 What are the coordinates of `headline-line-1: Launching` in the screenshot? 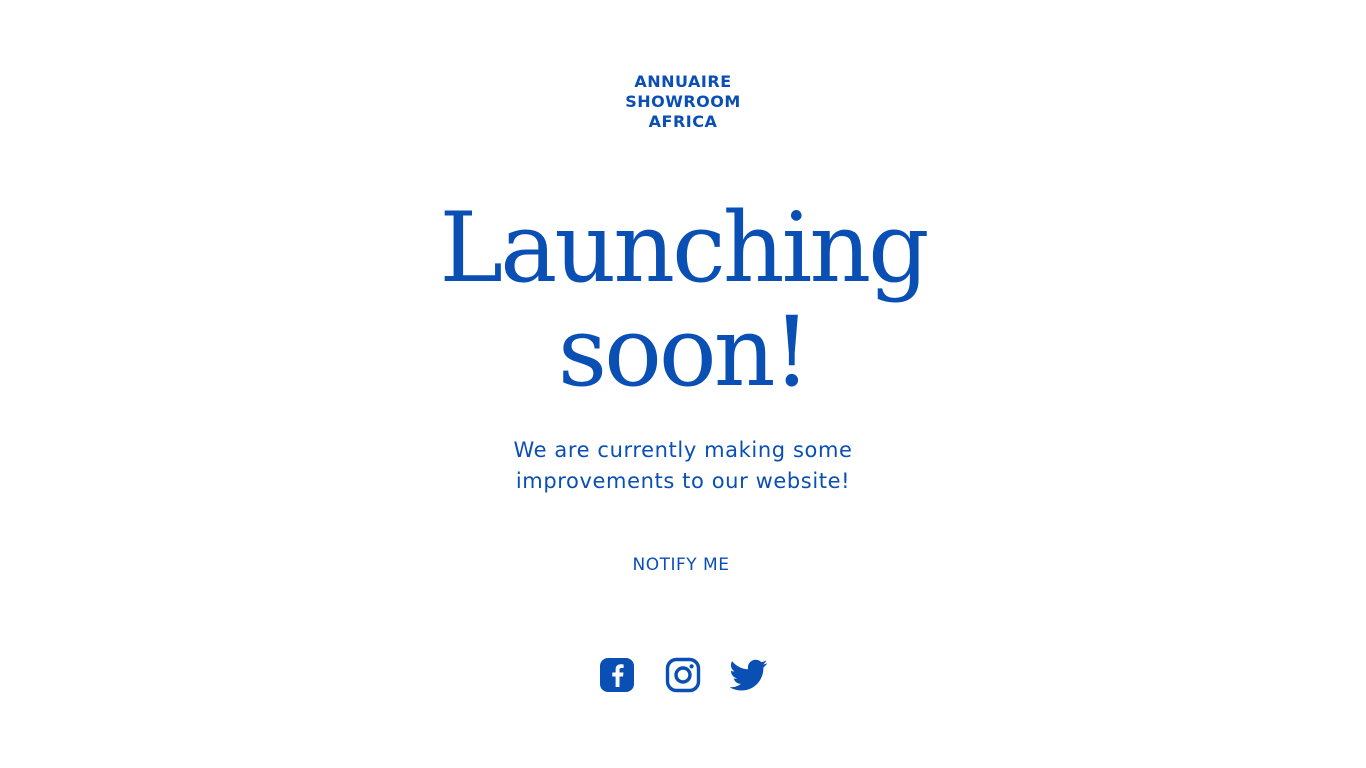 It's located at (684, 248).